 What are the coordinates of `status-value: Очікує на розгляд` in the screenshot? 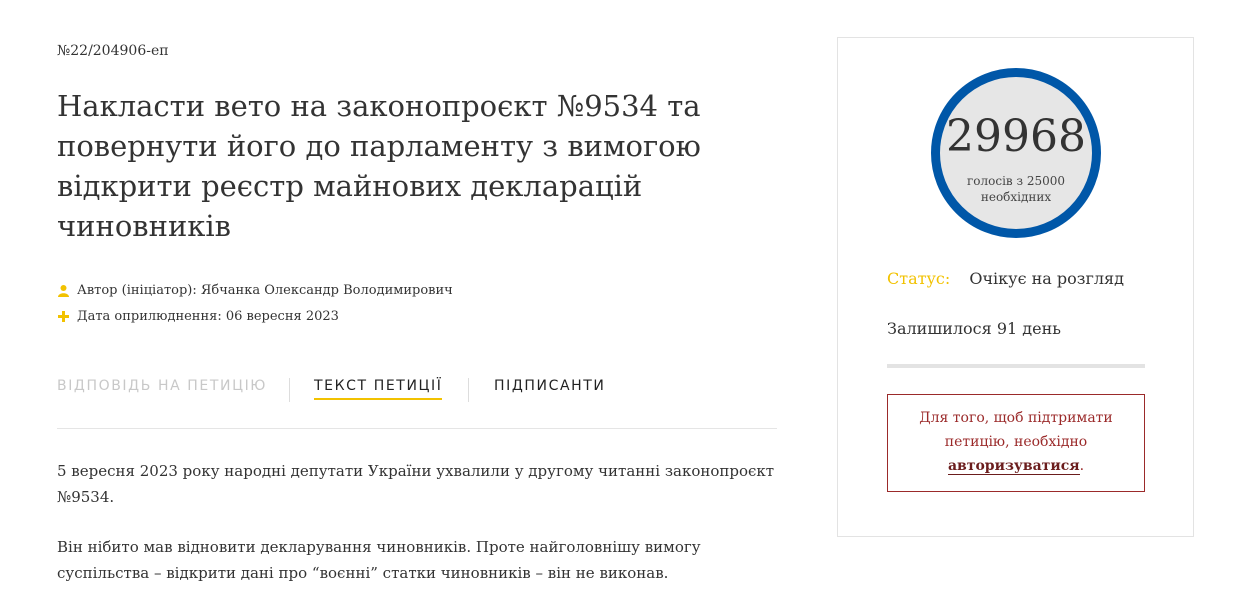 It's located at (1046, 278).